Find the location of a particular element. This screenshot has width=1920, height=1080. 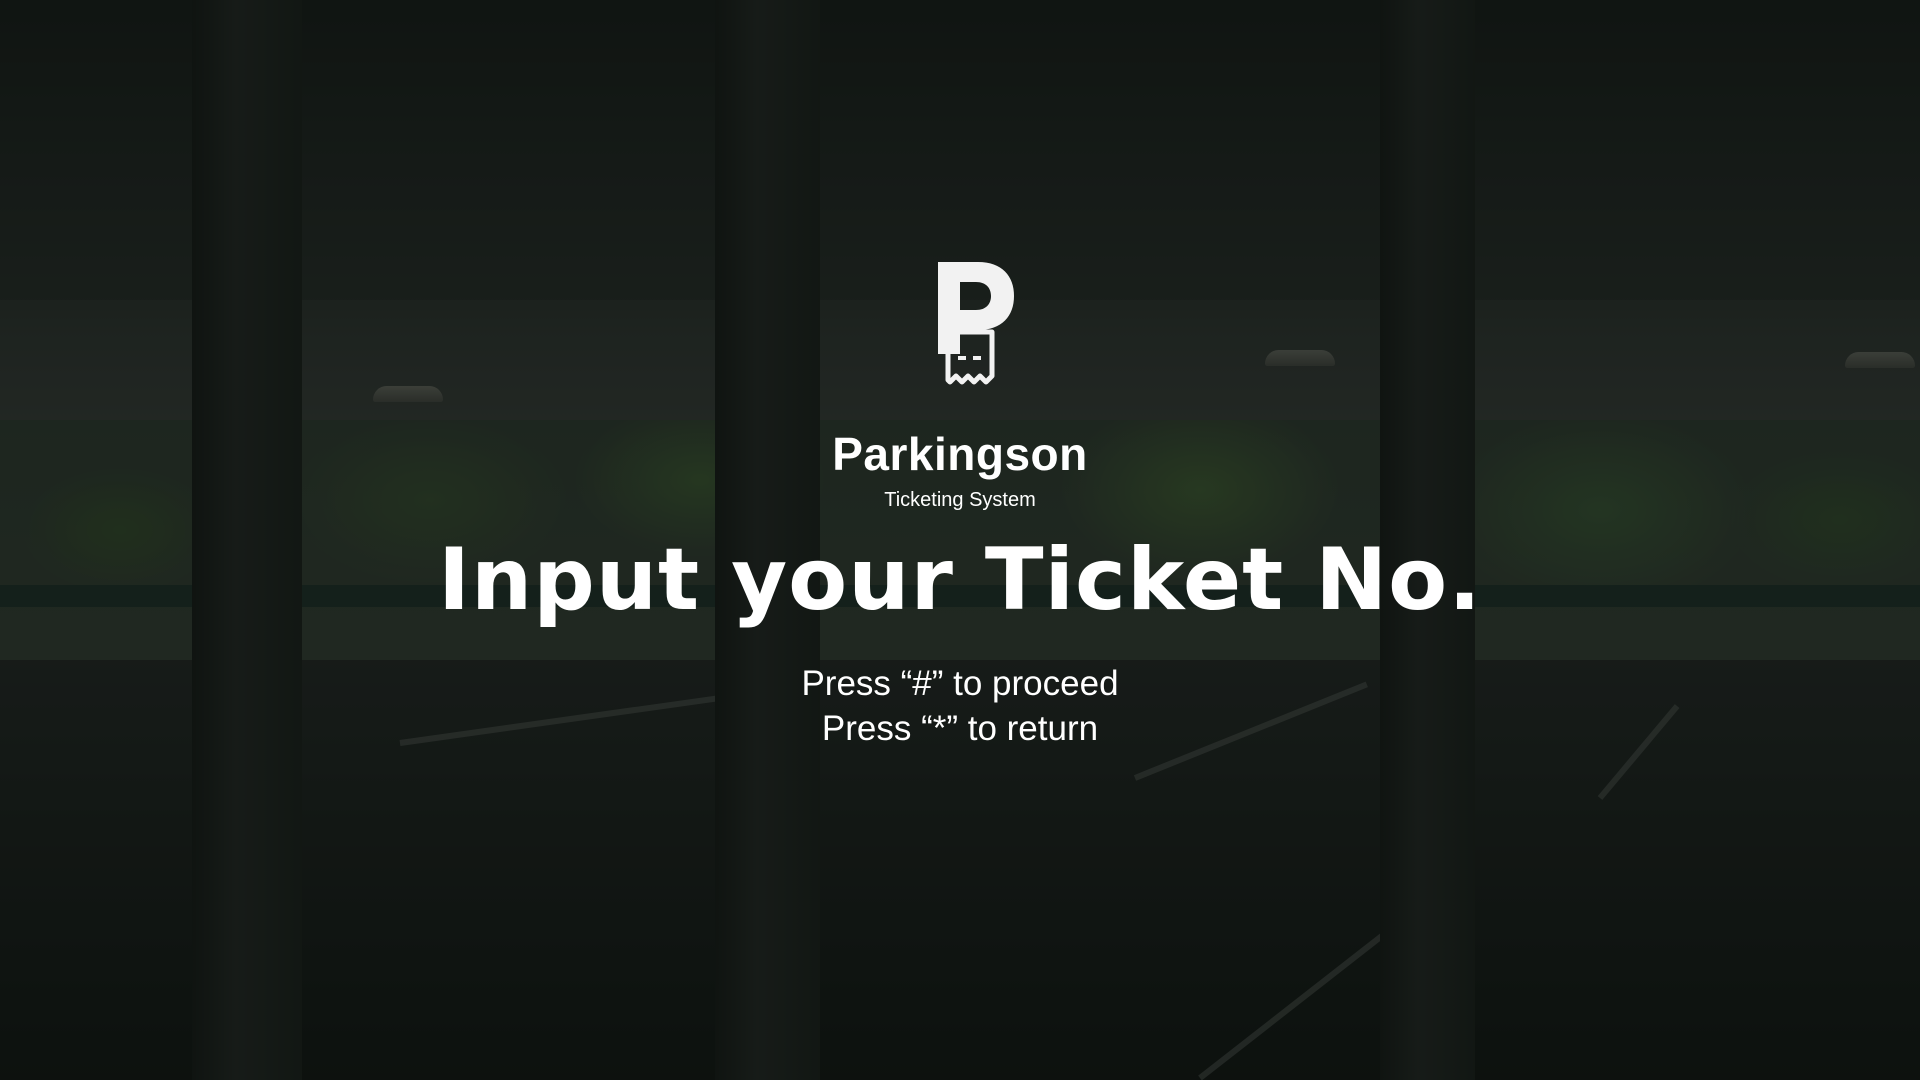

parking-ticket-icon is located at coordinates (976, 323).